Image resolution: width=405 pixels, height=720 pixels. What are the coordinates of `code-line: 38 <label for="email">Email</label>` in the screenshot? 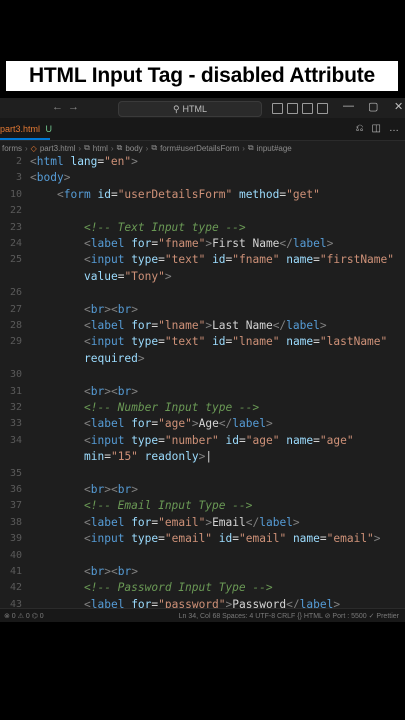 It's located at (202, 523).